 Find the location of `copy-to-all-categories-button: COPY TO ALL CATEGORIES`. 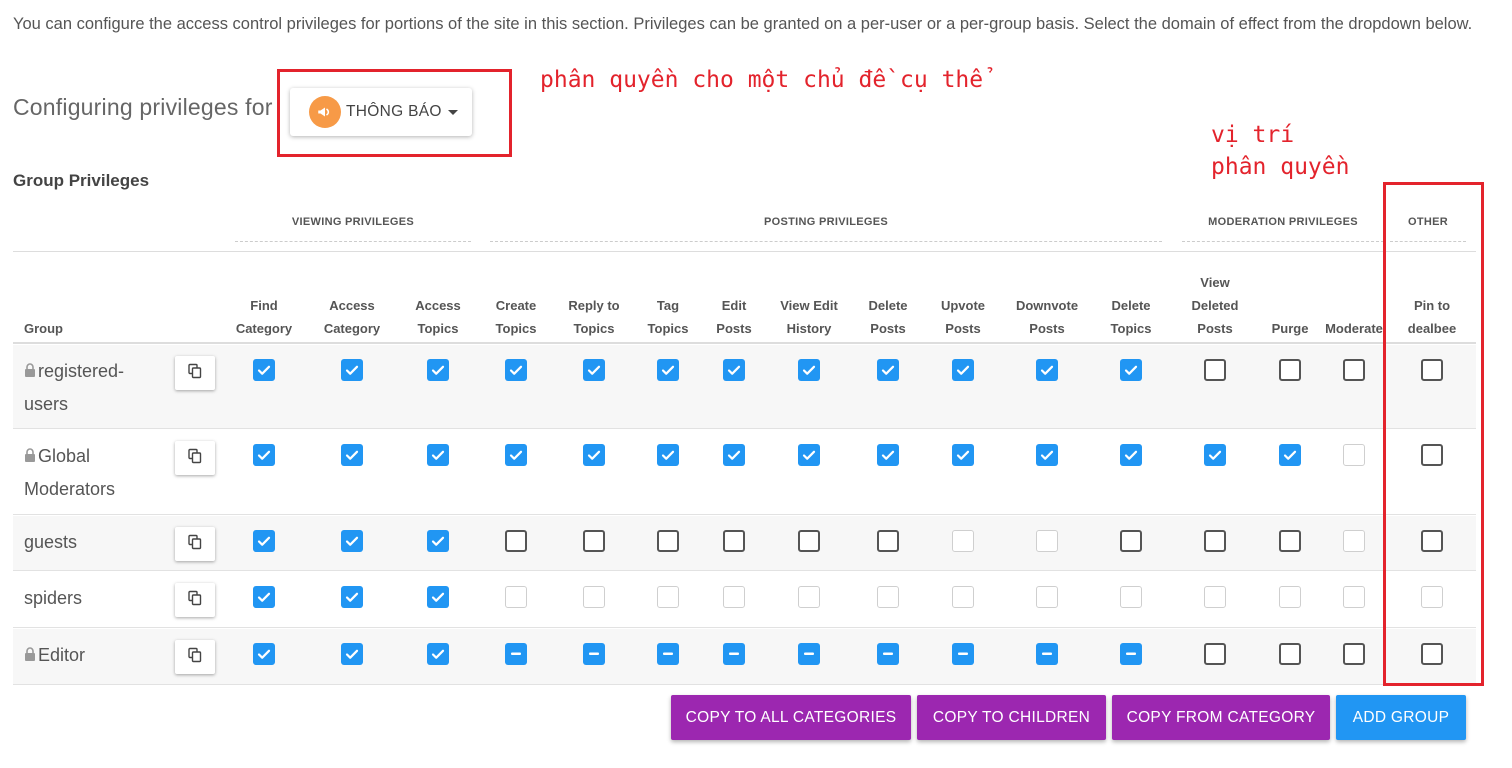

copy-to-all-categories-button: COPY TO ALL CATEGORIES is located at coordinates (791, 717).